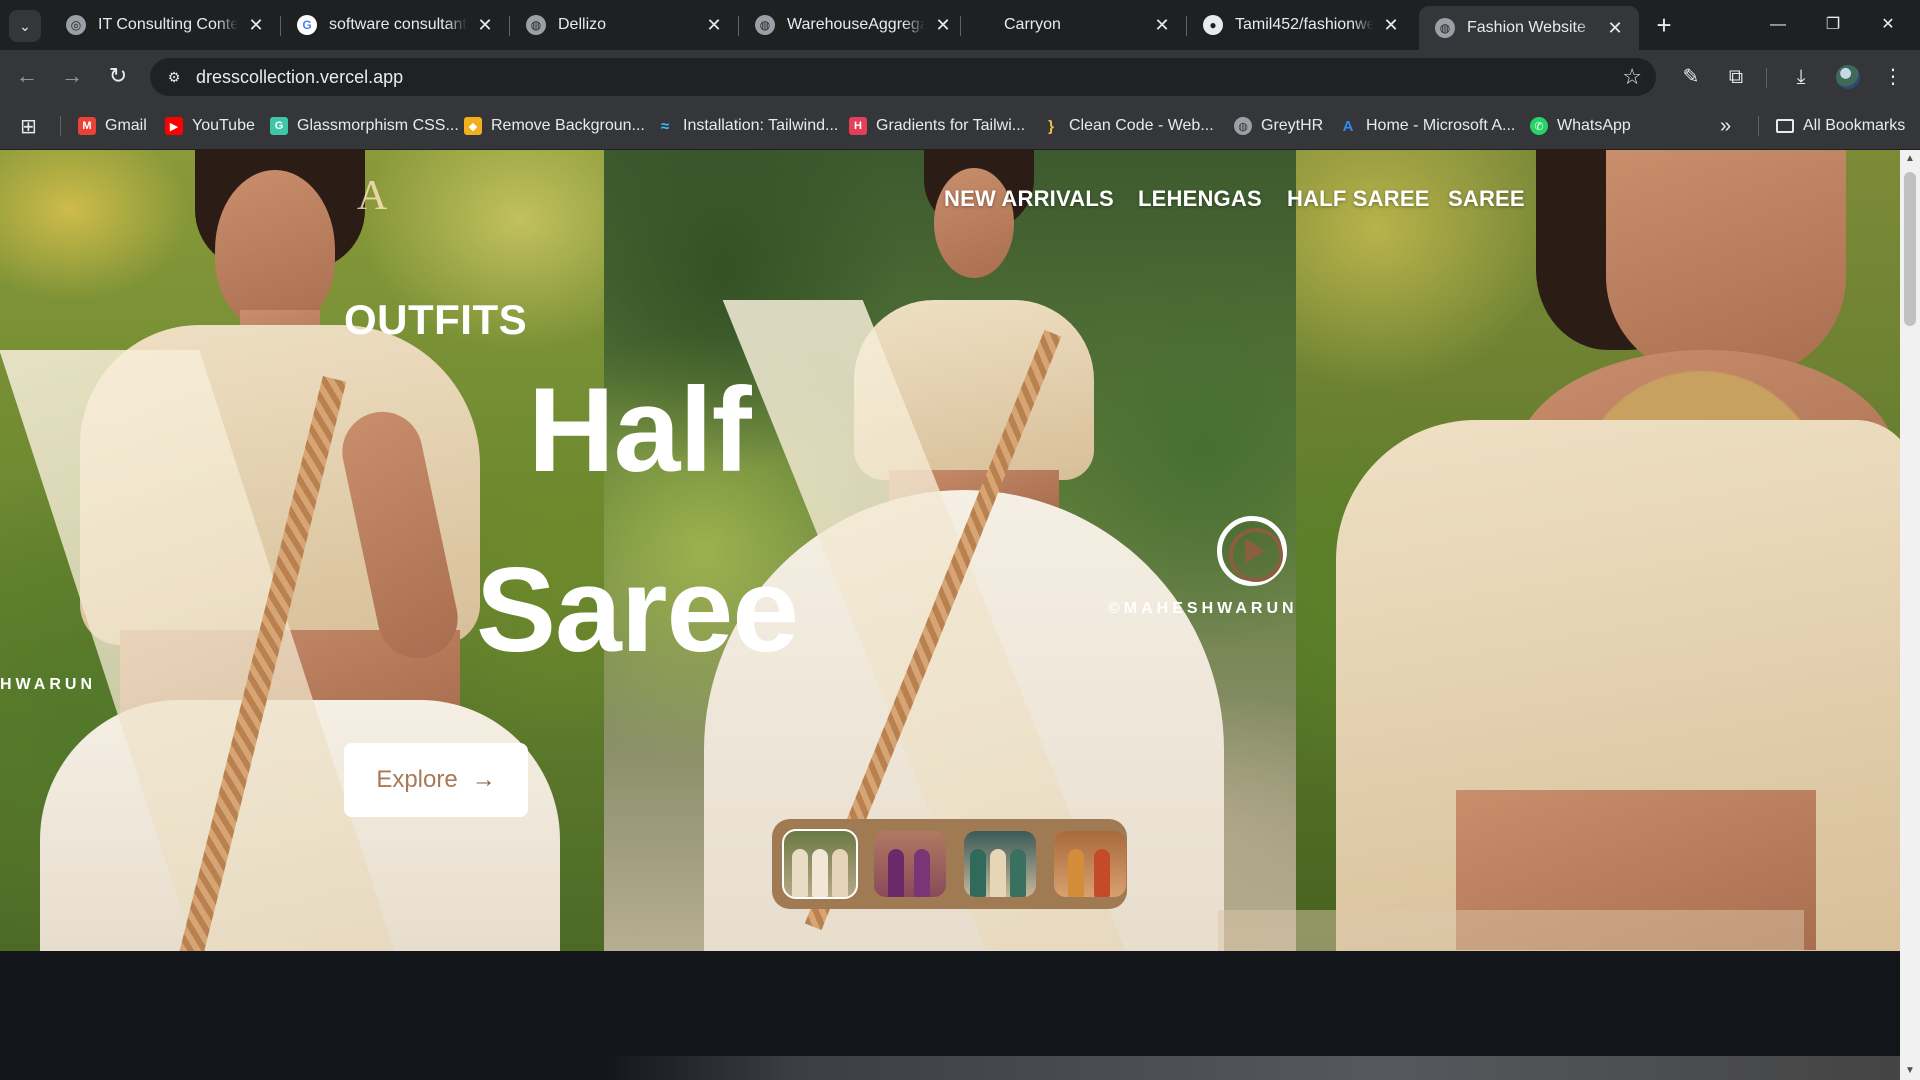 The width and height of the screenshot is (1920, 1080). What do you see at coordinates (1664, 26) in the screenshot?
I see `new-tab-button: +` at bounding box center [1664, 26].